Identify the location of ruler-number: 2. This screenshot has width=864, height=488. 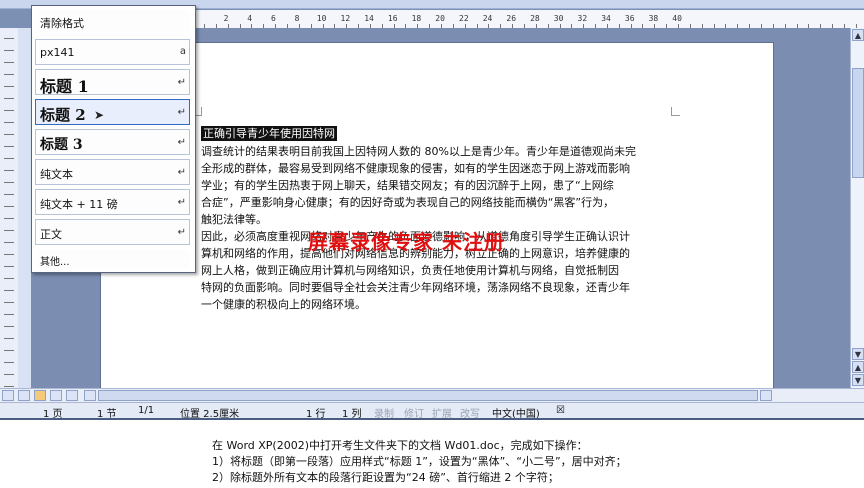
(226, 18).